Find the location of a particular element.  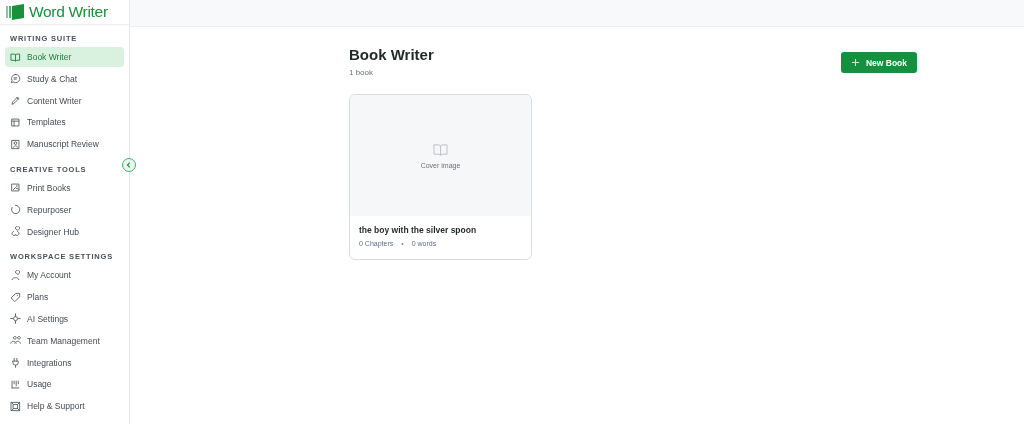

sidebar-item: Repurposer is located at coordinates (64, 209).